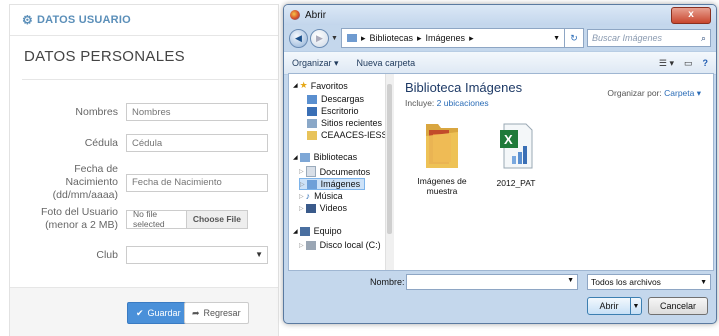  Describe the element at coordinates (706, 63) in the screenshot. I see `help-icon: ?` at that location.